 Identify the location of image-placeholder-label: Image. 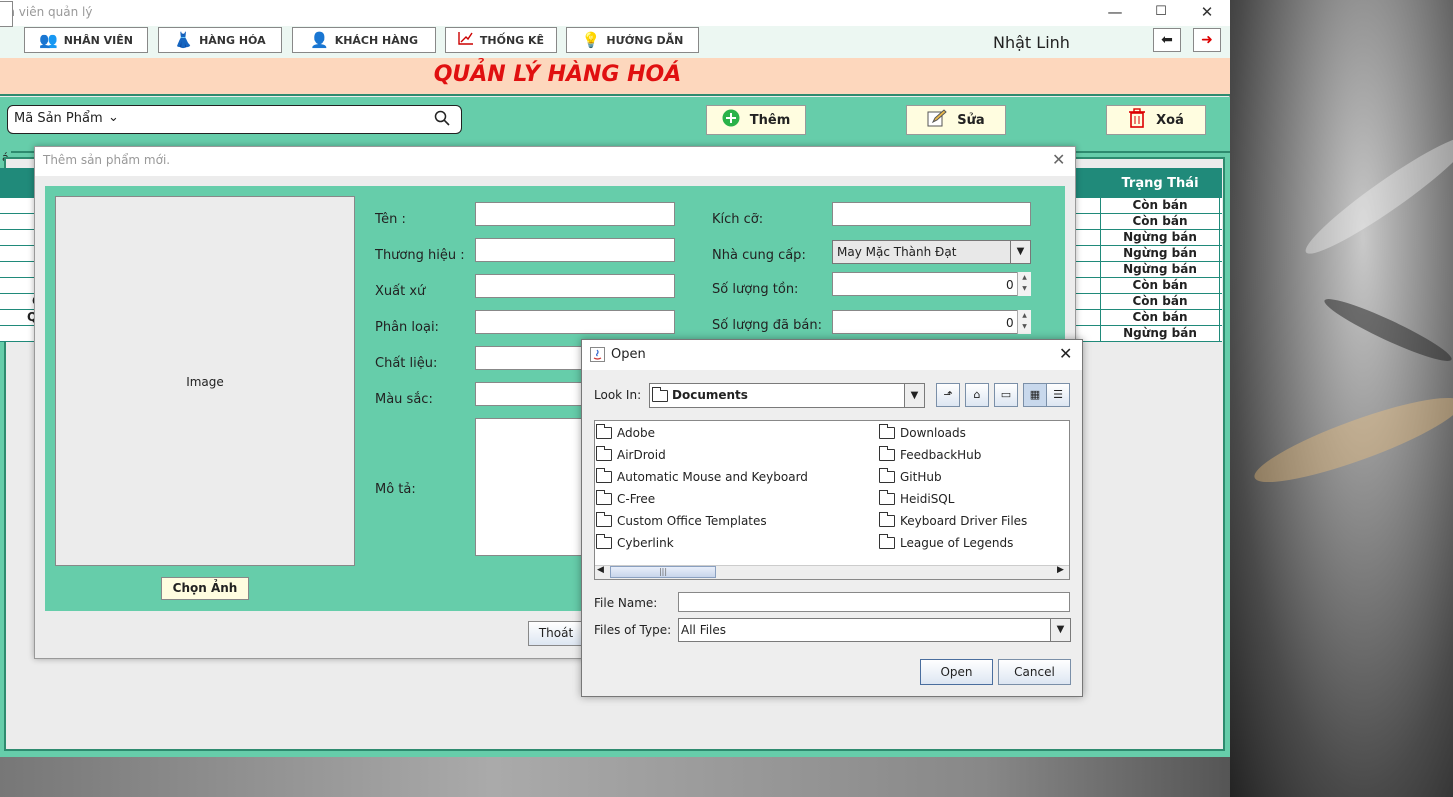
(205, 382).